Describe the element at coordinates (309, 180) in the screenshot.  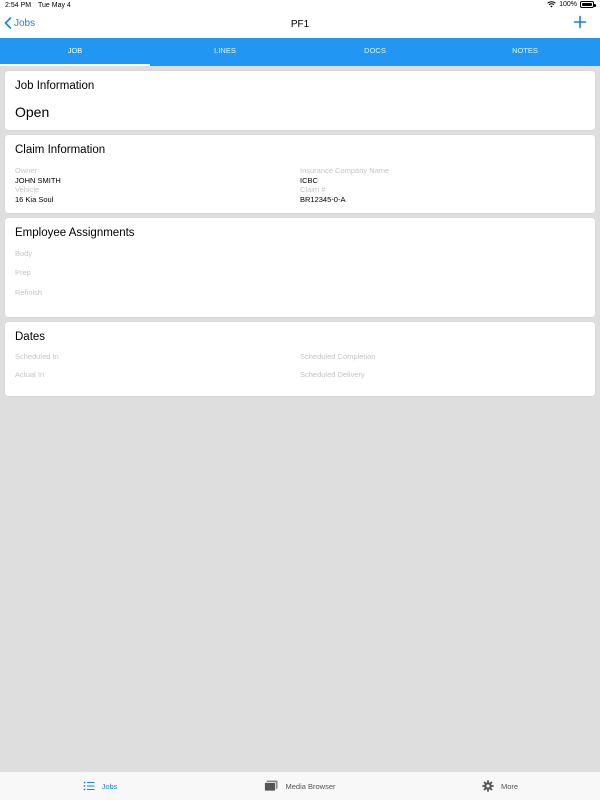
I see `insurance-company-value: ICBC` at that location.